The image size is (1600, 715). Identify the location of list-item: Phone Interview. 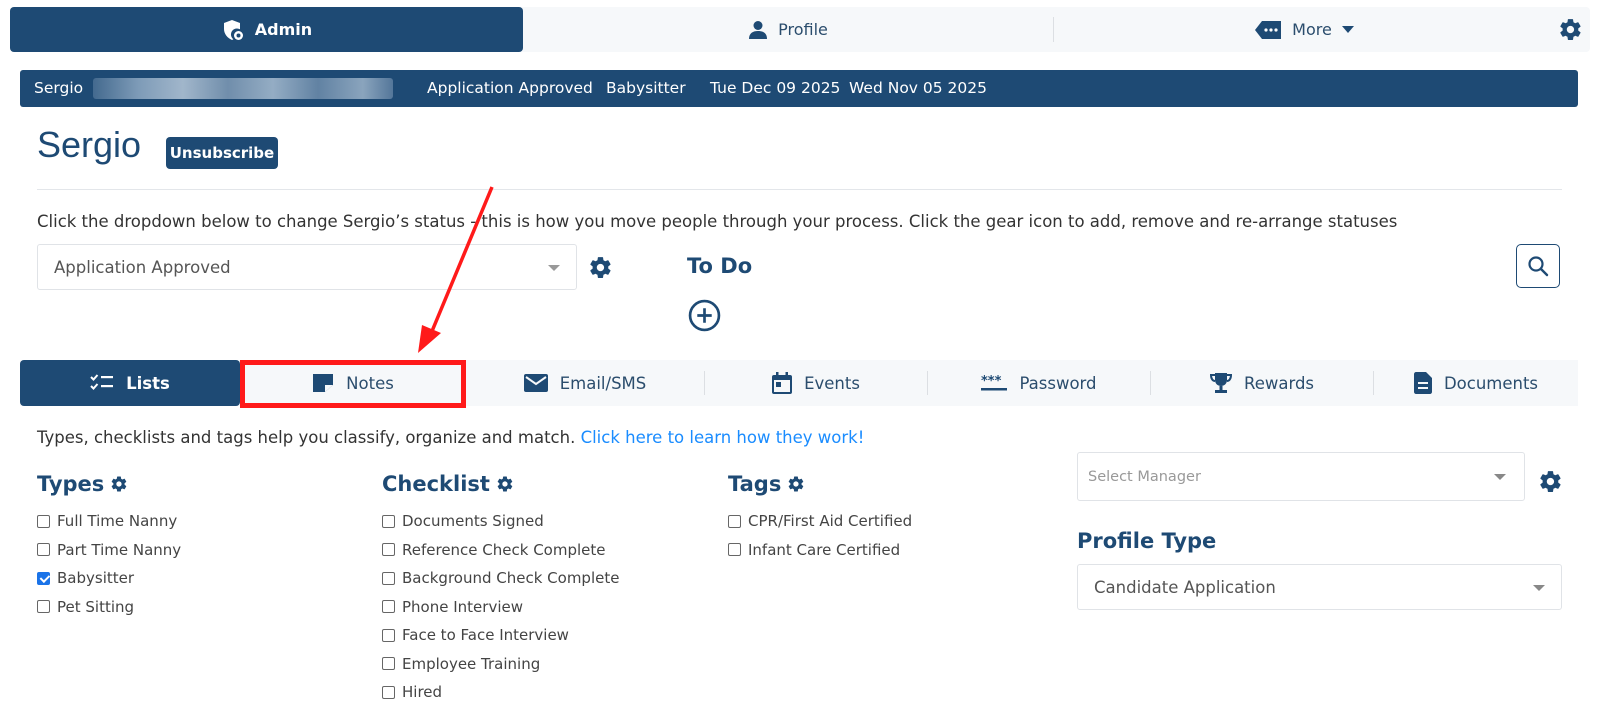
(500, 607).